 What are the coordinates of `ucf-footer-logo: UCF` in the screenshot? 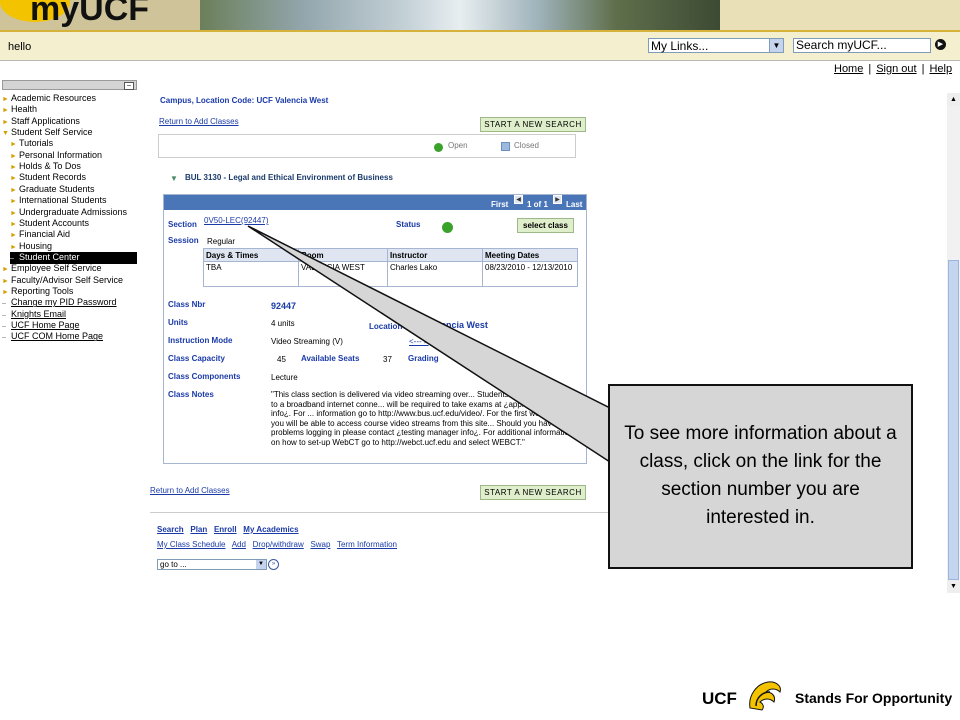 It's located at (719, 698).